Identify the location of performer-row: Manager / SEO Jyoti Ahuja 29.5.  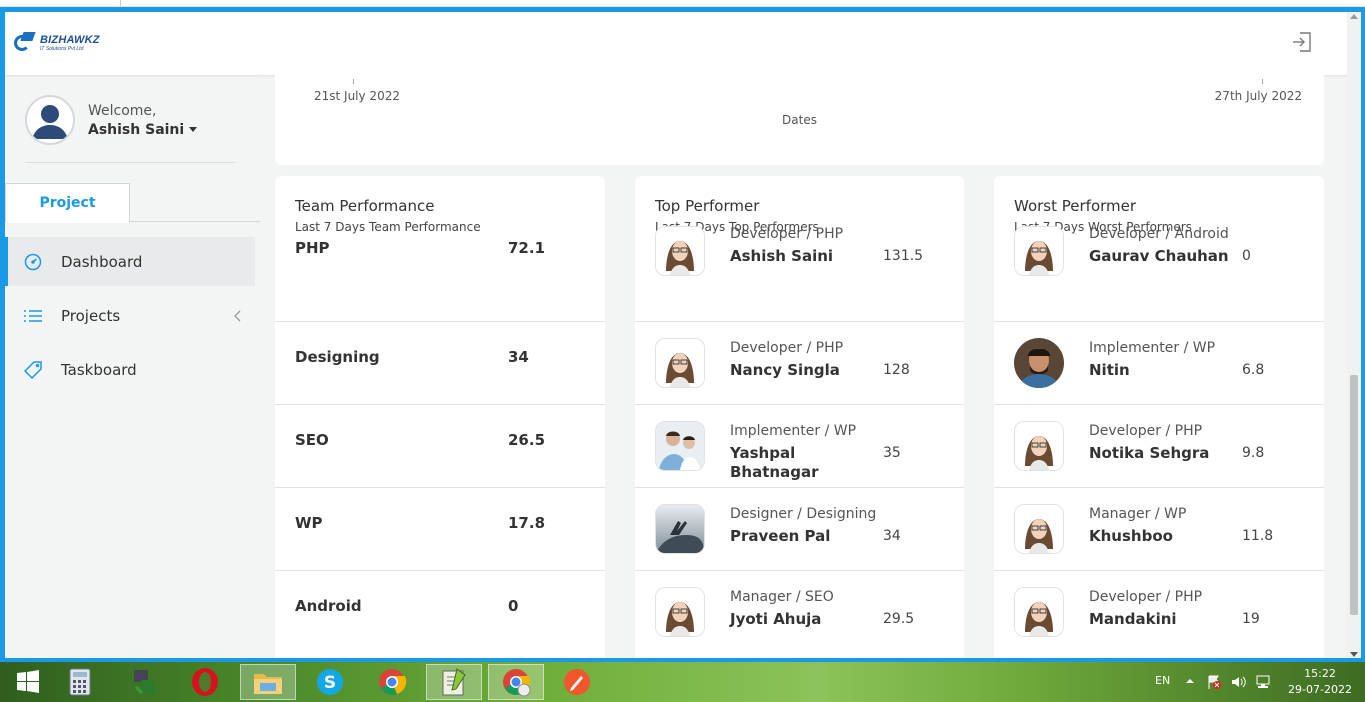
(799, 612).